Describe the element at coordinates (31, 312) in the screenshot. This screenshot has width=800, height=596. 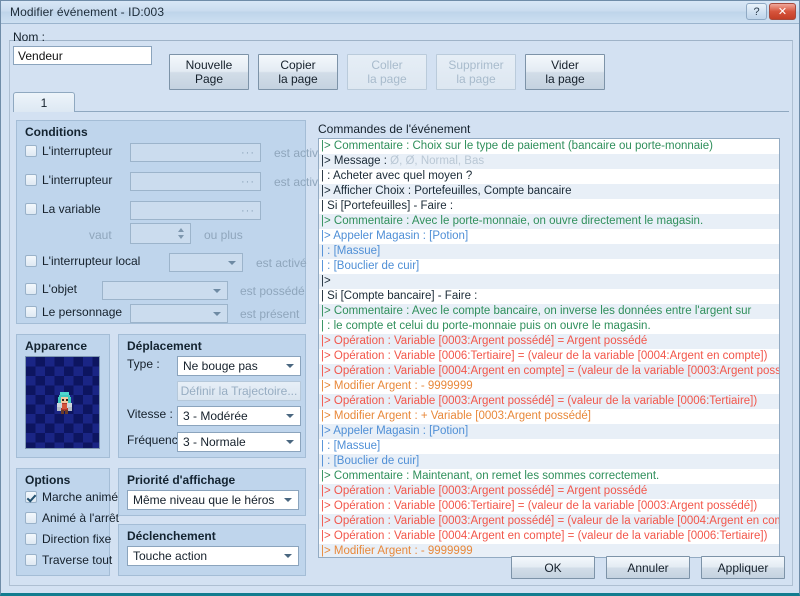
I see `condition-actor-checkbox` at that location.